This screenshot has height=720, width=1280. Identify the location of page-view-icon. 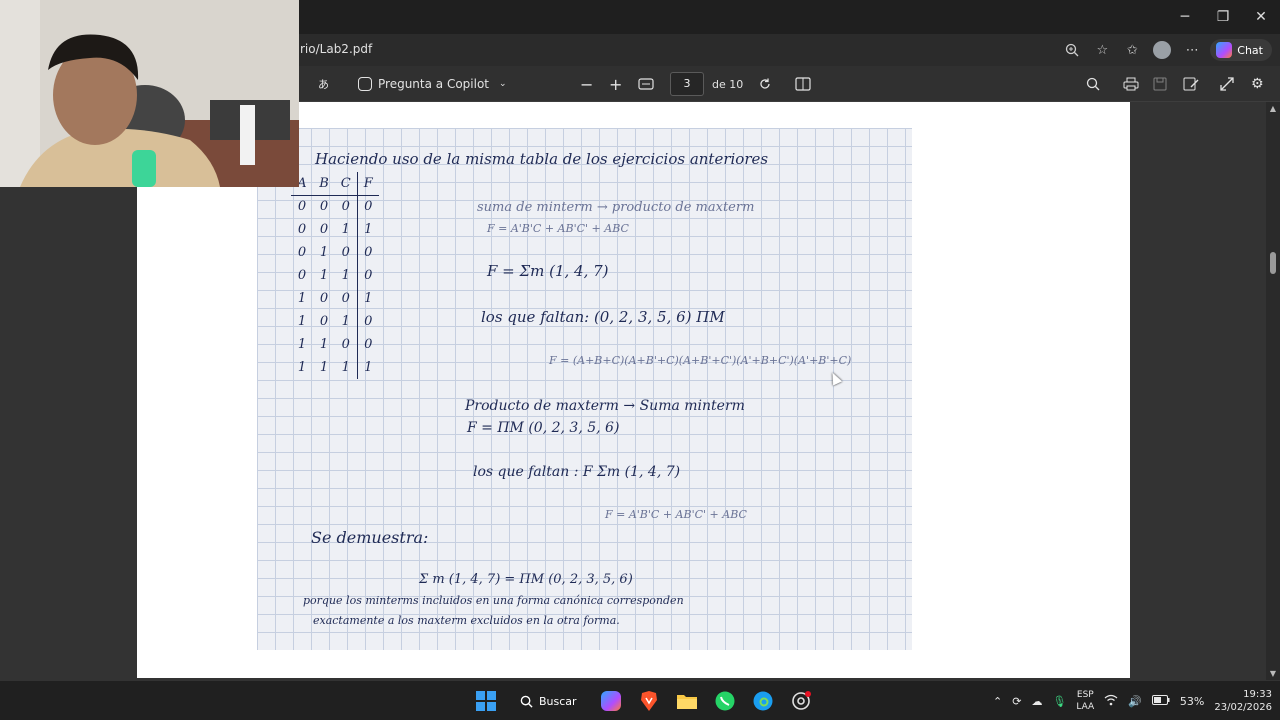
(803, 84).